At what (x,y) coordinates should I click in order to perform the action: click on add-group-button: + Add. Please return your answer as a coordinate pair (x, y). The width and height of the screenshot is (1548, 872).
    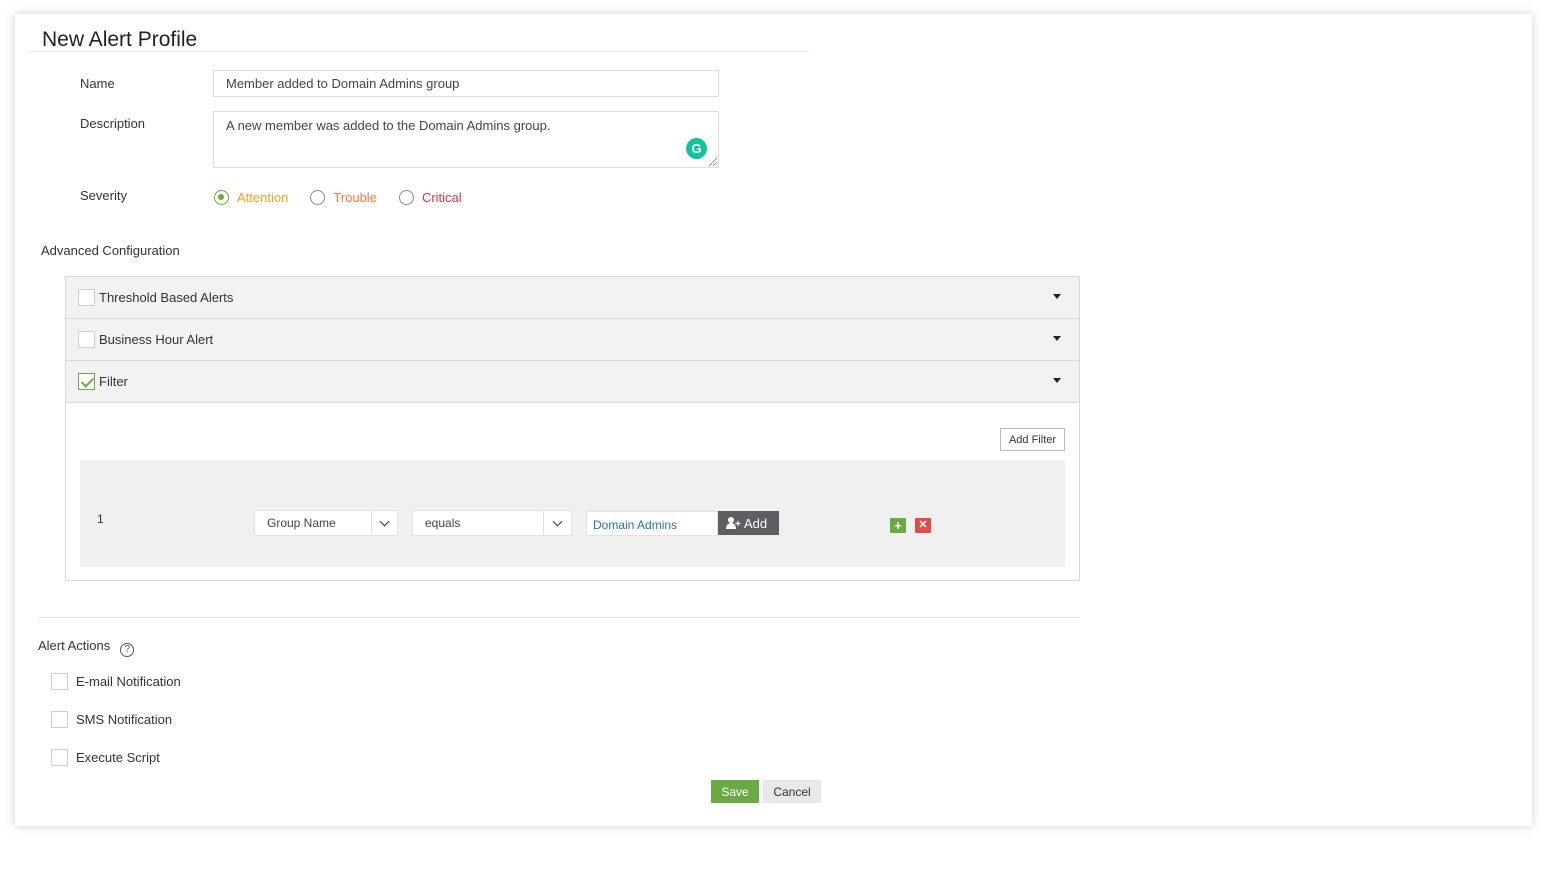
    Looking at the image, I should click on (748, 523).